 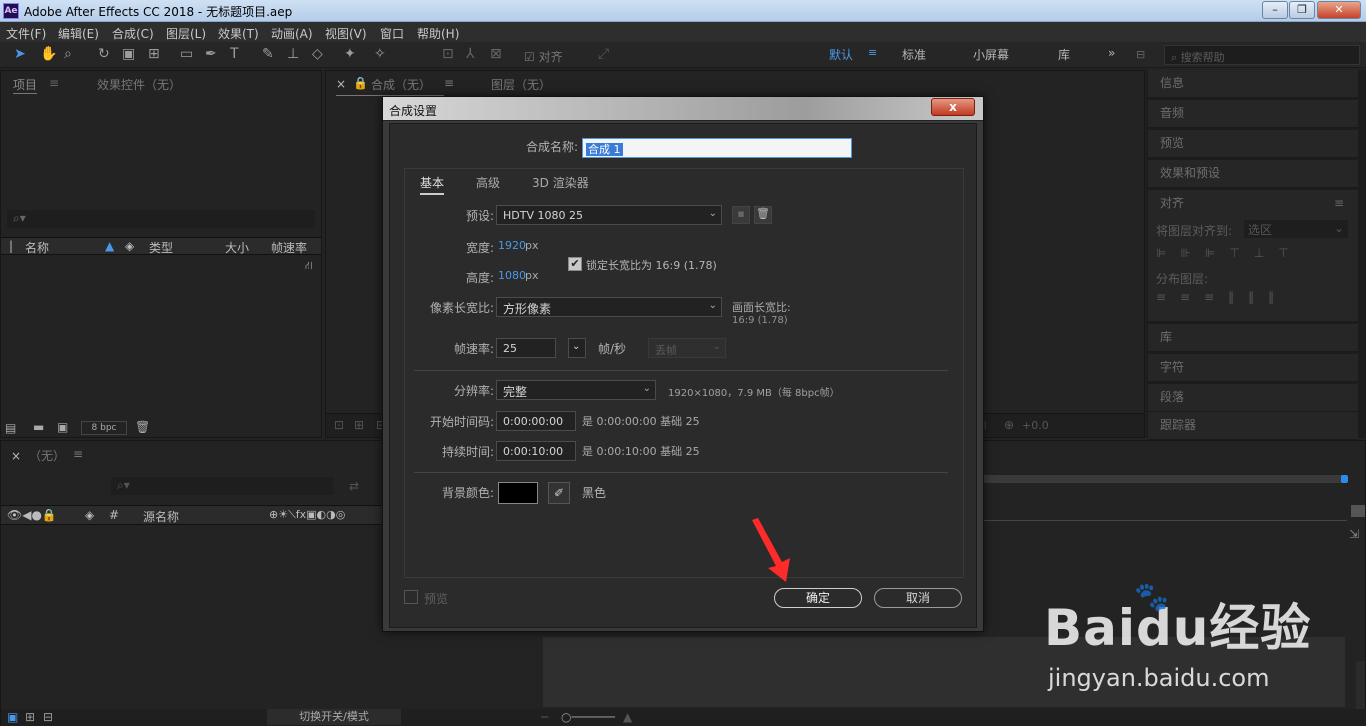 What do you see at coordinates (1302, 10) in the screenshot?
I see `maximize-button: ❐` at bounding box center [1302, 10].